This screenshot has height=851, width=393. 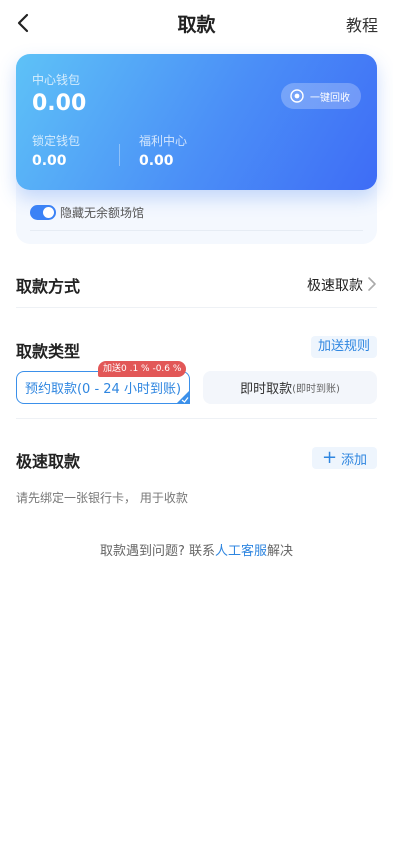 I want to click on locked-wallet-value: 0.00, so click(x=49, y=161).